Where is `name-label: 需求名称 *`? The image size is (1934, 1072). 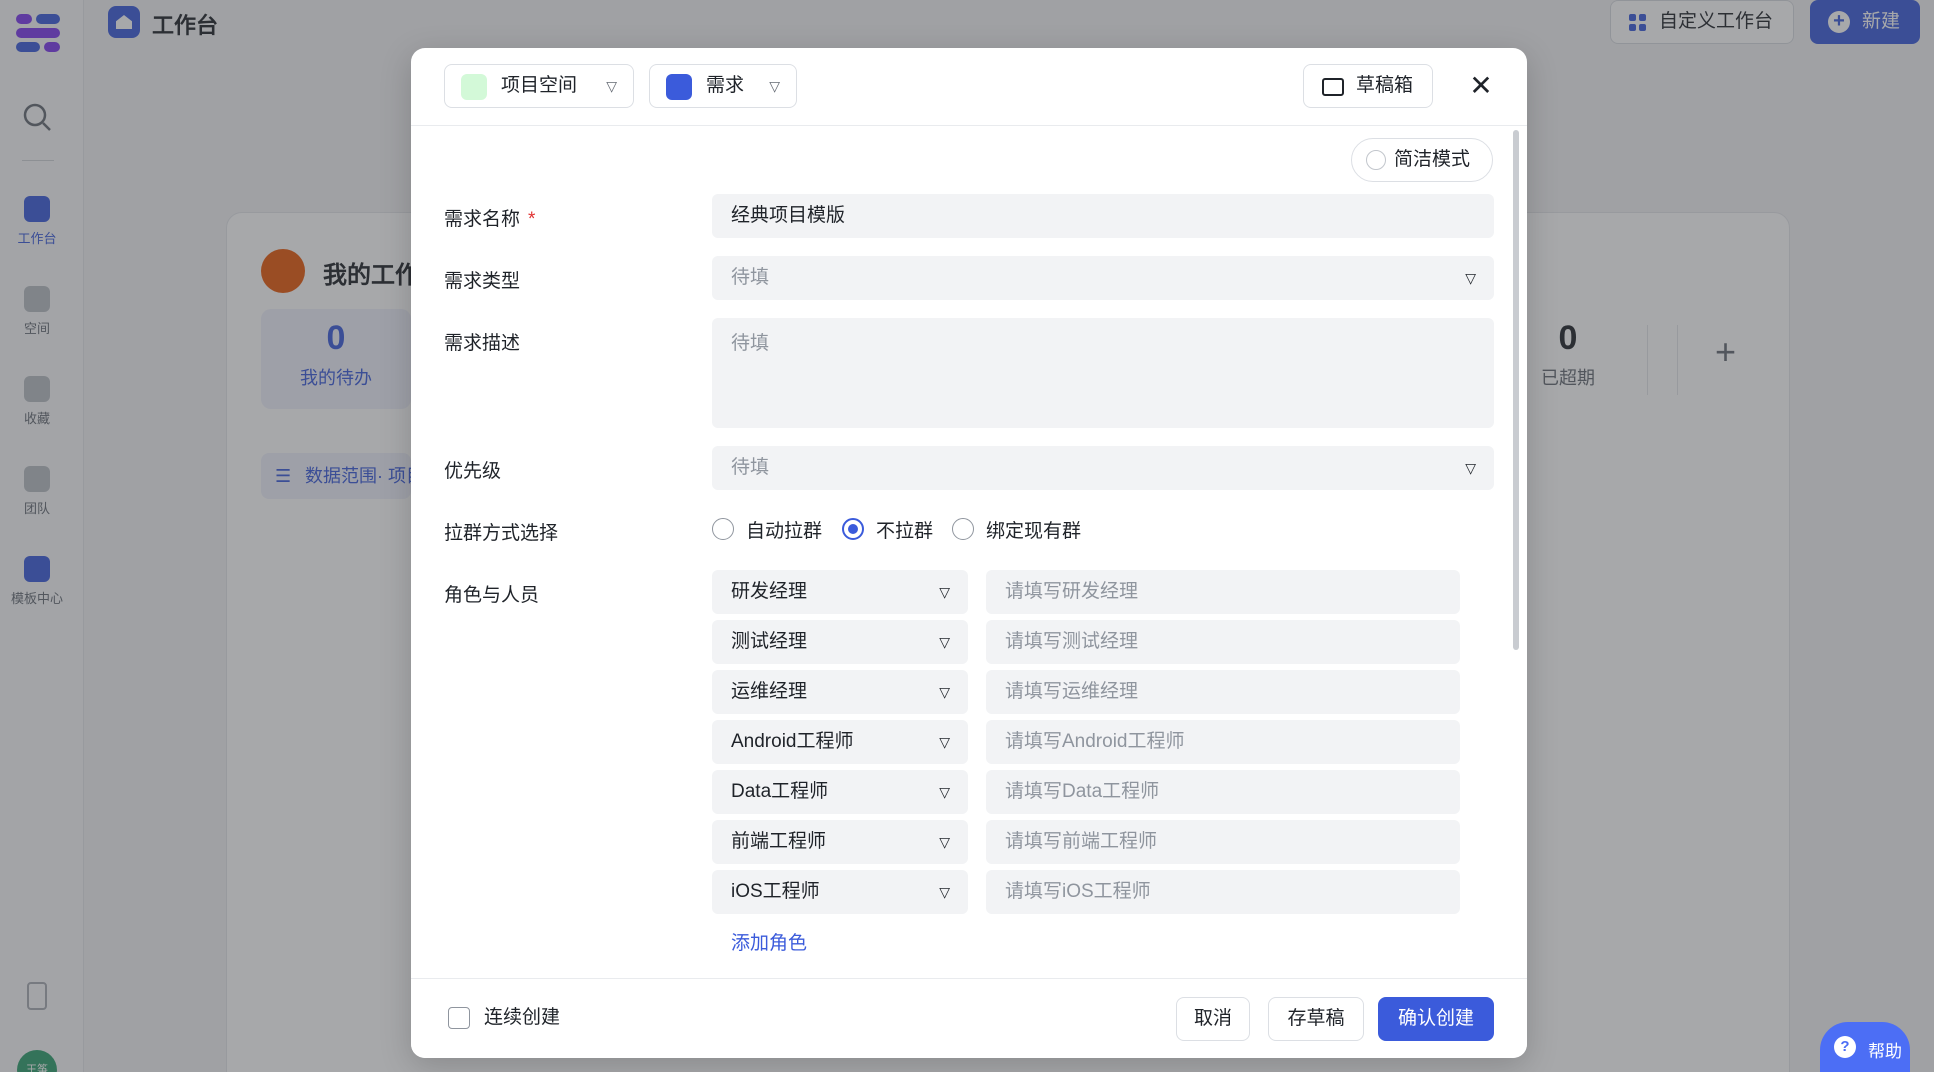
name-label: 需求名称 * is located at coordinates (490, 219).